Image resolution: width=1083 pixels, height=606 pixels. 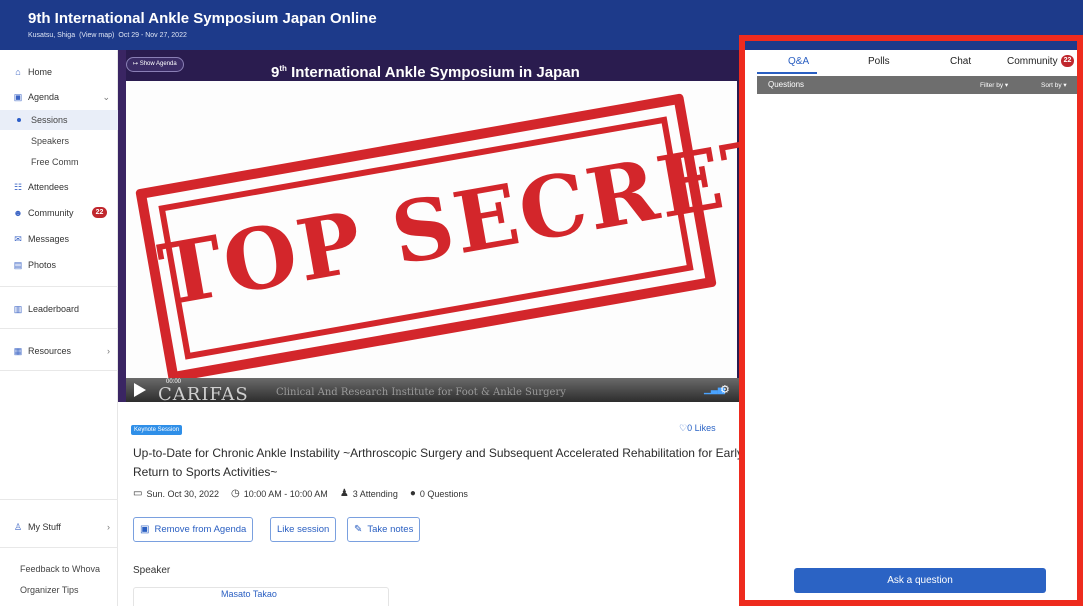 What do you see at coordinates (49, 239) in the screenshot?
I see `sidebar-item-label: Messages` at bounding box center [49, 239].